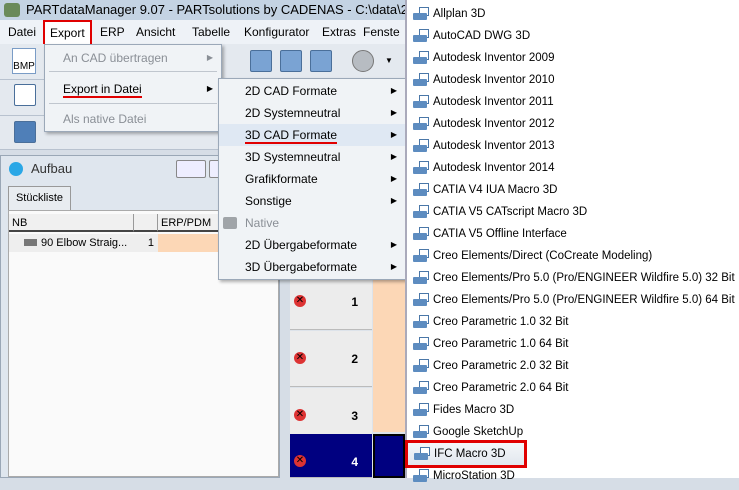 The image size is (739, 490). What do you see at coordinates (291, 91) in the screenshot?
I see `label: 2D CAD Formate` at bounding box center [291, 91].